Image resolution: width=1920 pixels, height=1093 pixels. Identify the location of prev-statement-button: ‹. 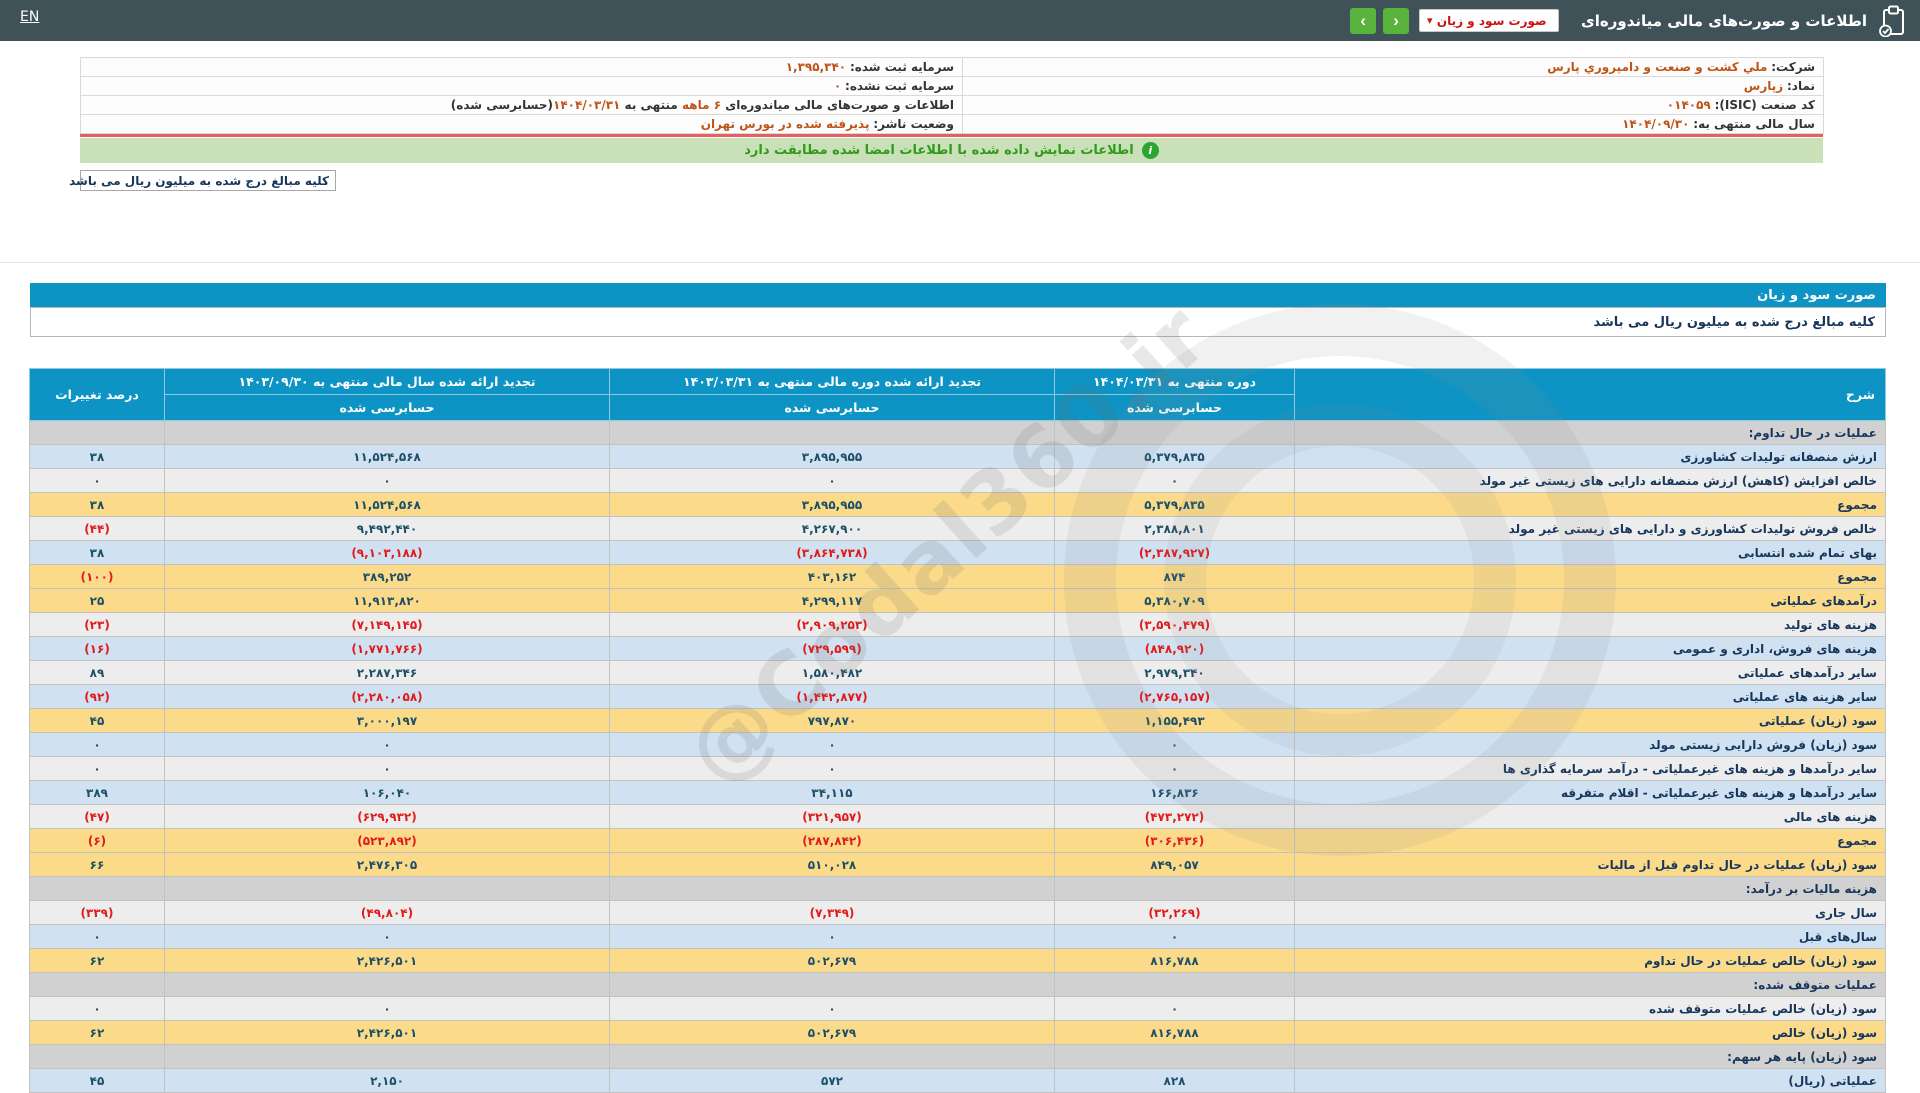
(1363, 20).